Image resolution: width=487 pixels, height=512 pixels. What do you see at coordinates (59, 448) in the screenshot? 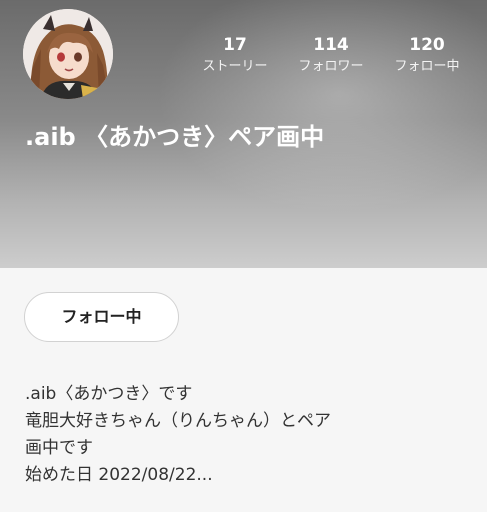
I see `bio-line: 画中です` at bounding box center [59, 448].